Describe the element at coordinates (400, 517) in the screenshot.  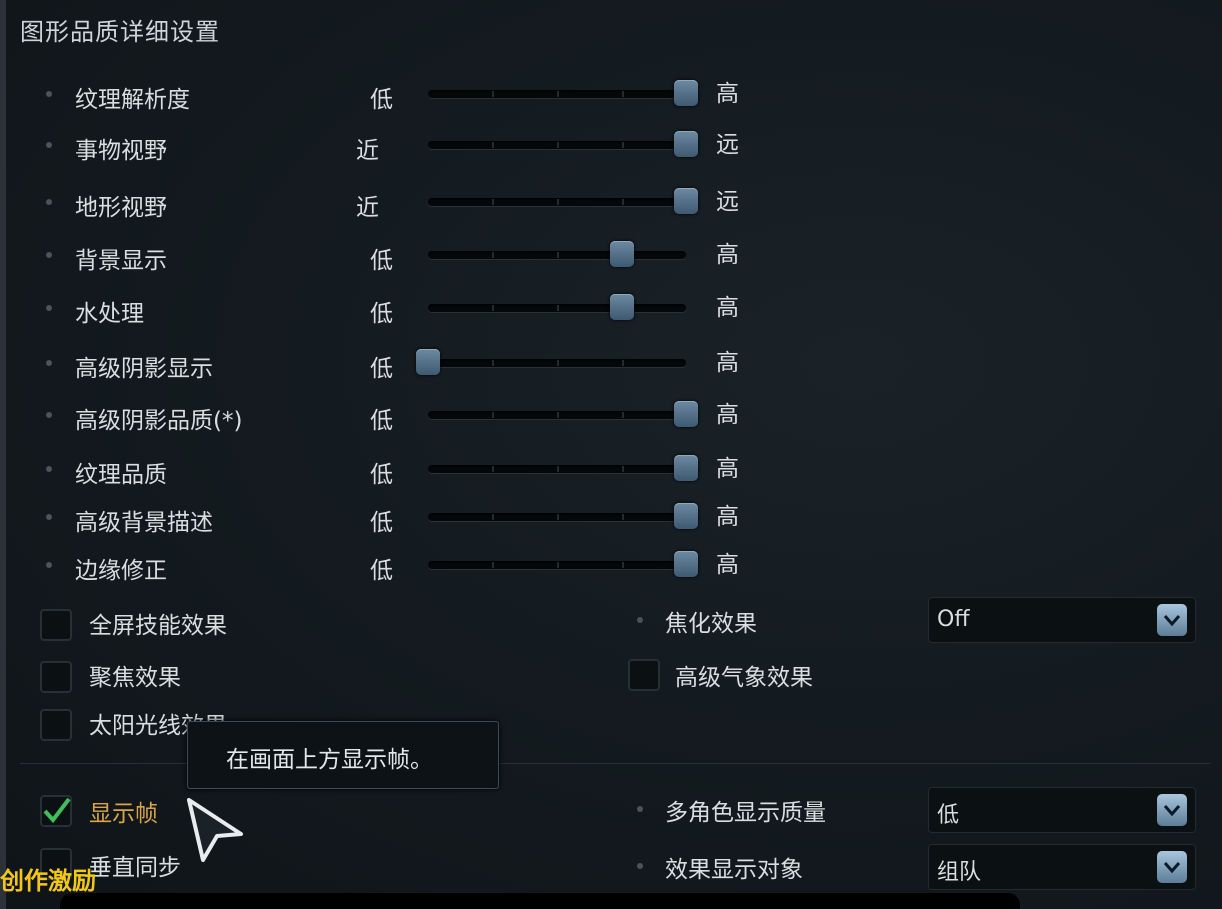
I see `slider-row: 高级背景描述 低 高` at that location.